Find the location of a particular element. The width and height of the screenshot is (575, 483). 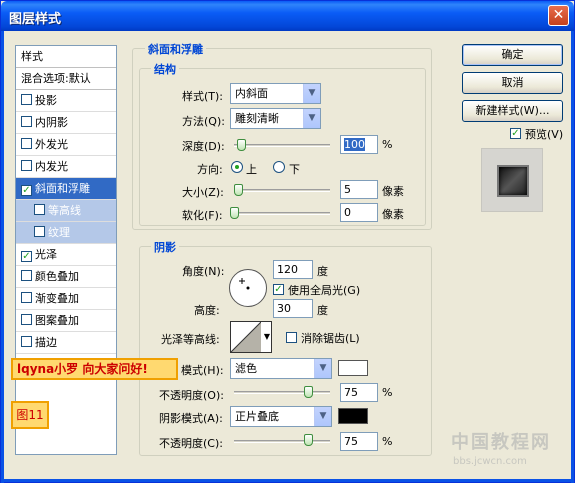

antialias-checkbox is located at coordinates (291, 337).